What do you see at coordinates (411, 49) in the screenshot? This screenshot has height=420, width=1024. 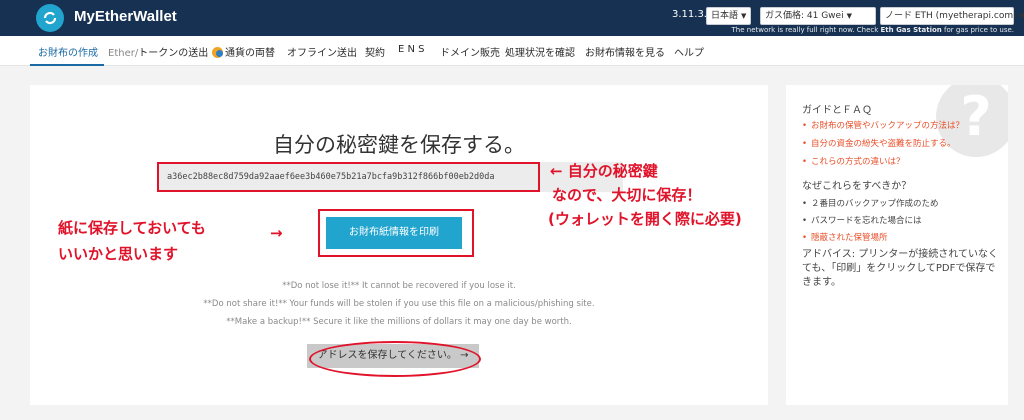 I see `tab-ens: E N S` at bounding box center [411, 49].